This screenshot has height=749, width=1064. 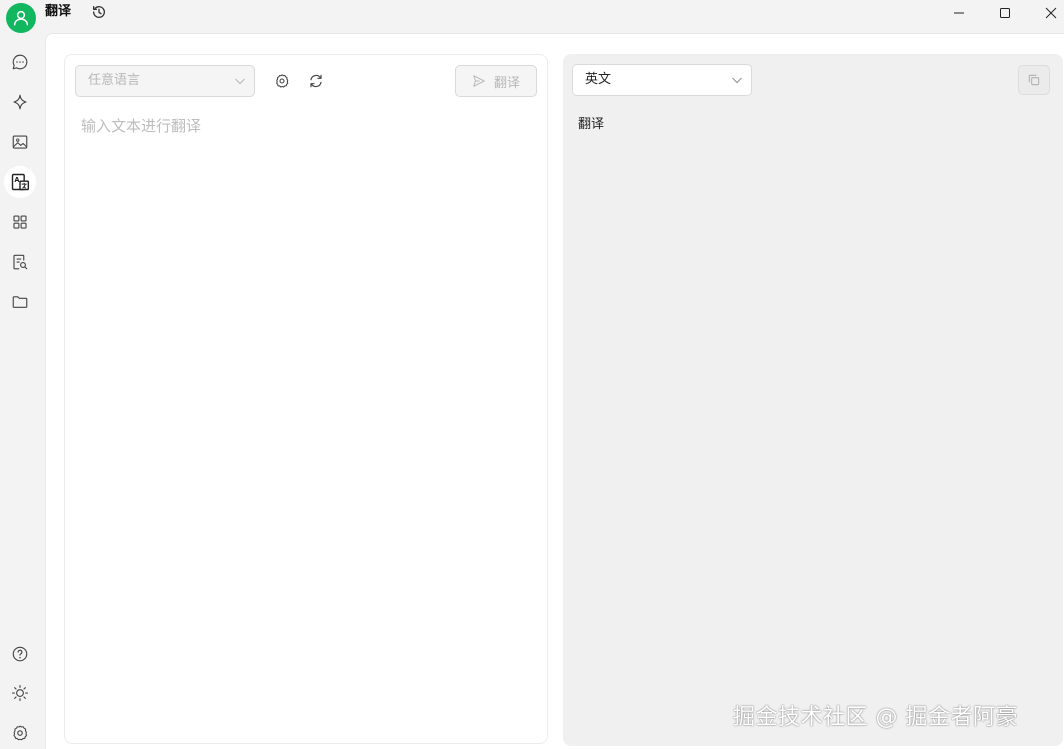 I want to click on sidebar-item-chat, so click(x=20, y=62).